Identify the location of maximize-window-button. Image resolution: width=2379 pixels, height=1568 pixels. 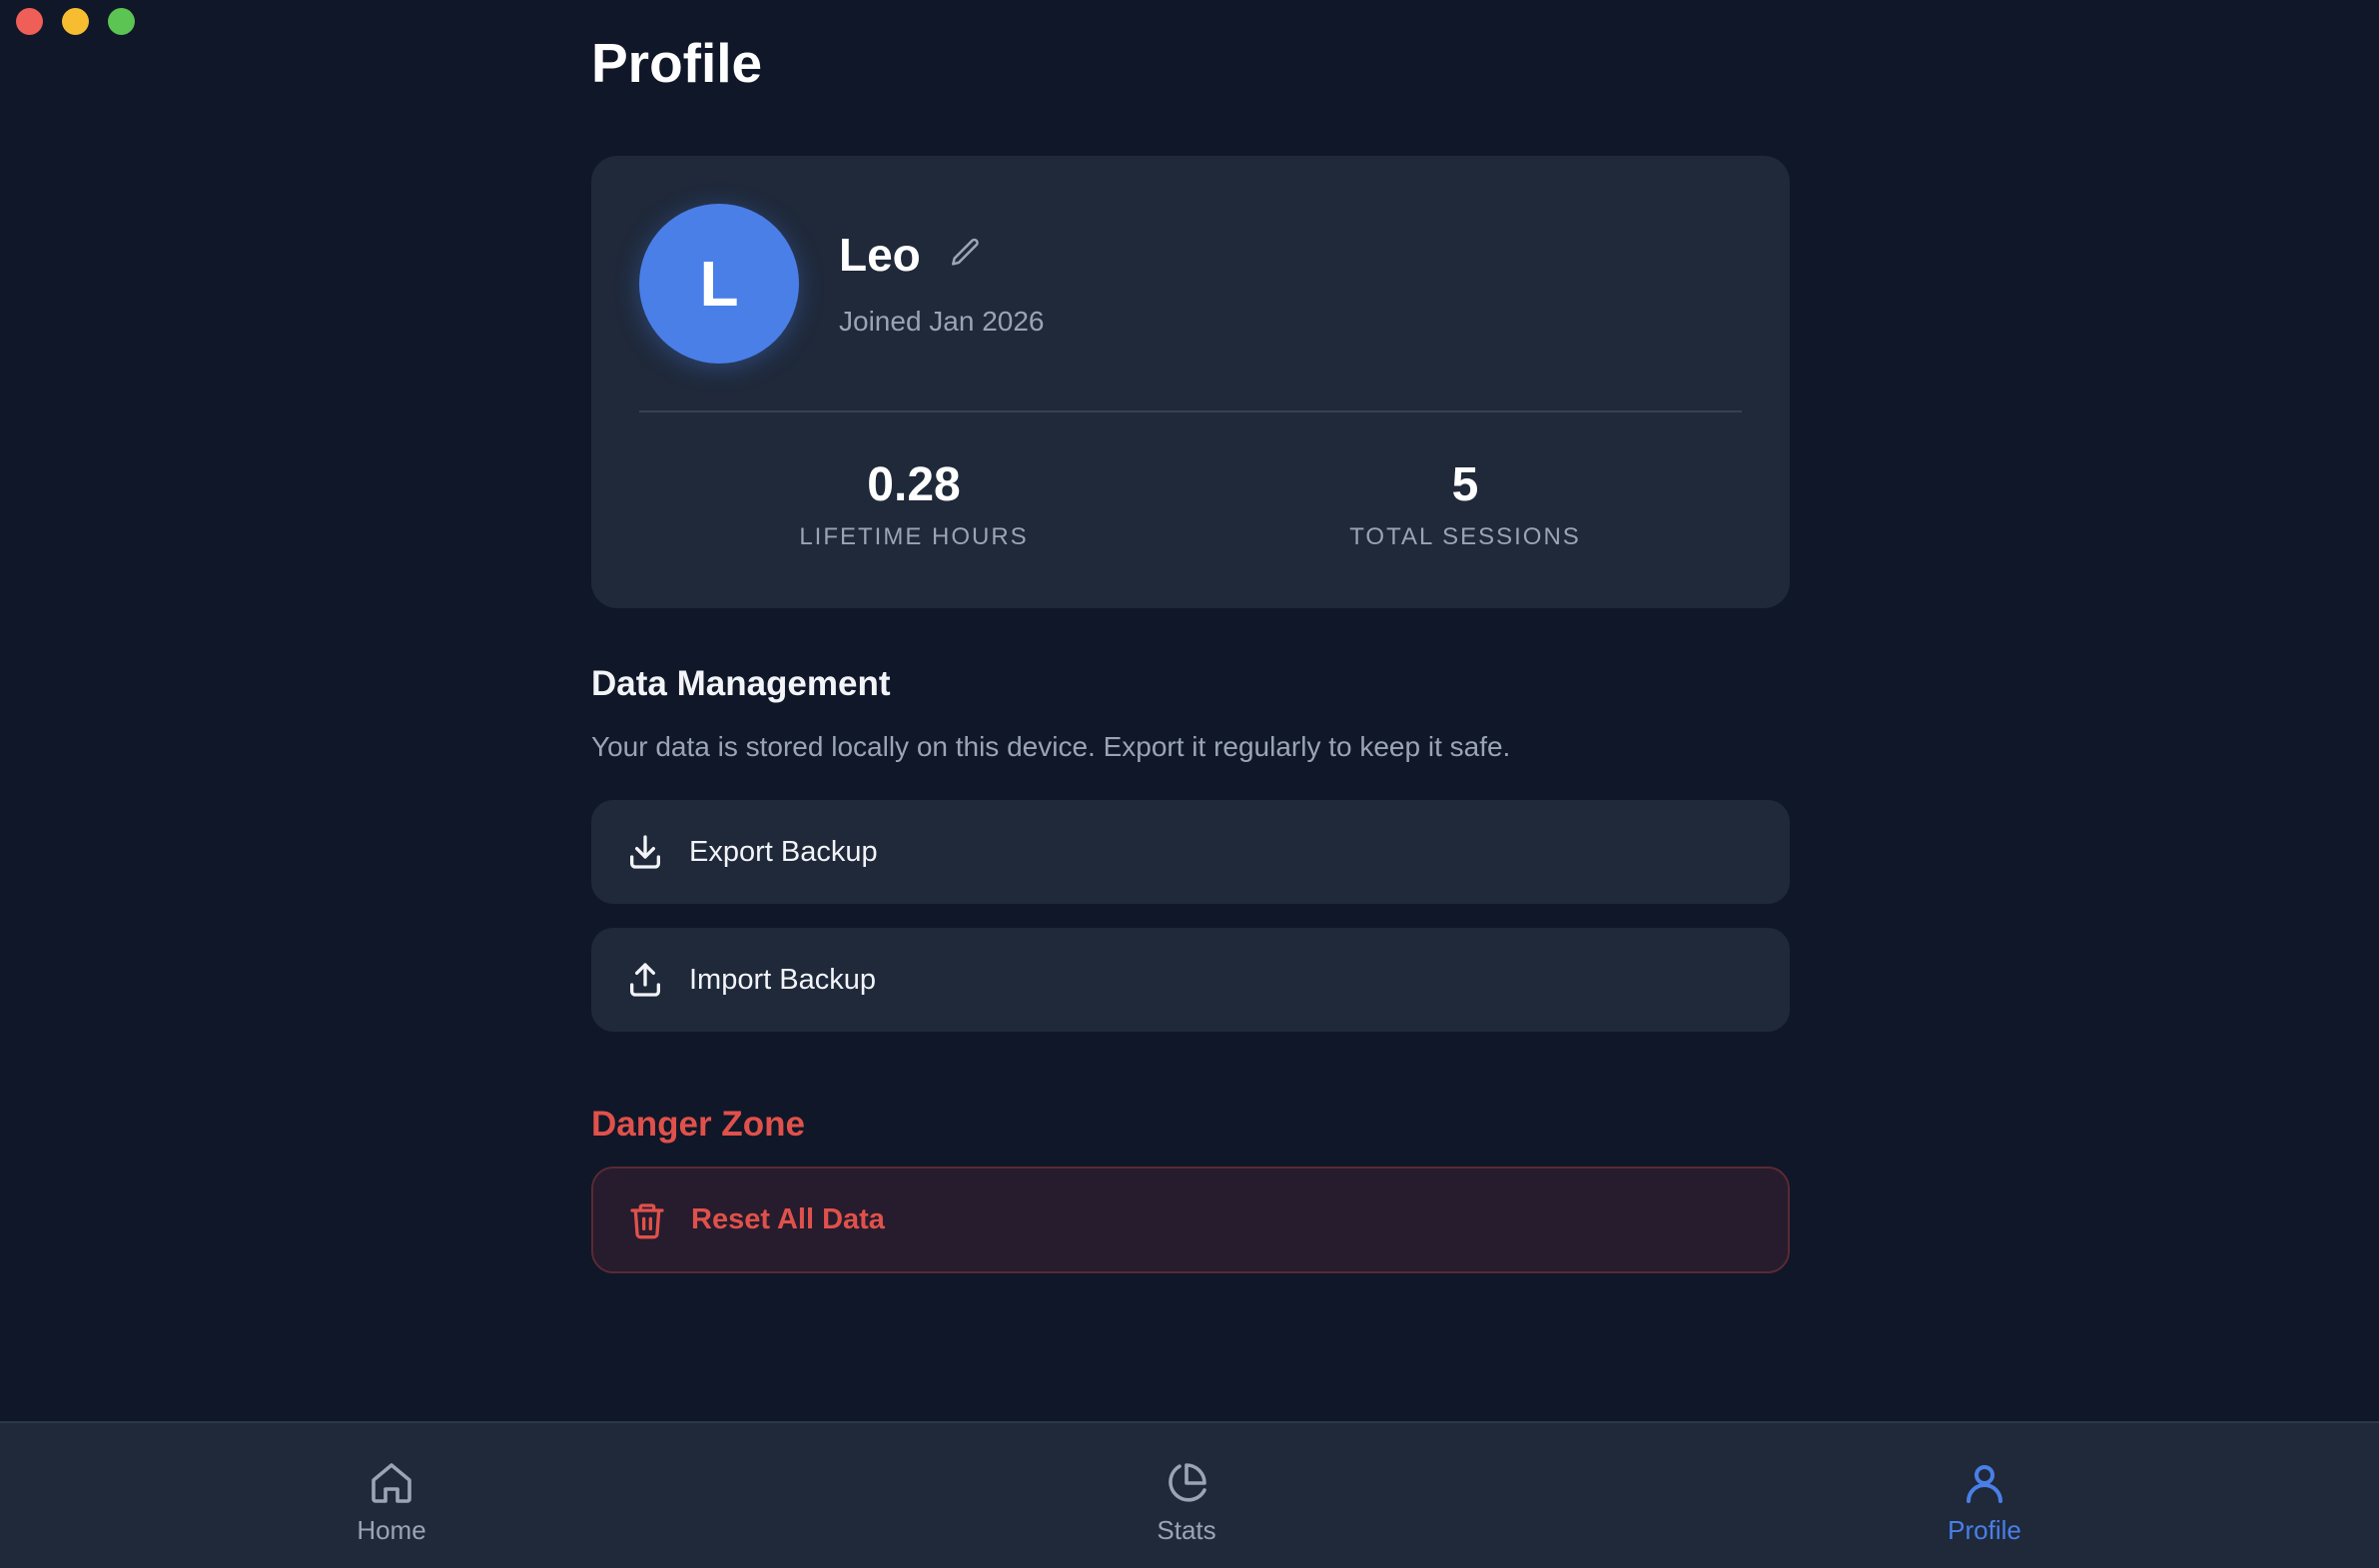
(121, 21).